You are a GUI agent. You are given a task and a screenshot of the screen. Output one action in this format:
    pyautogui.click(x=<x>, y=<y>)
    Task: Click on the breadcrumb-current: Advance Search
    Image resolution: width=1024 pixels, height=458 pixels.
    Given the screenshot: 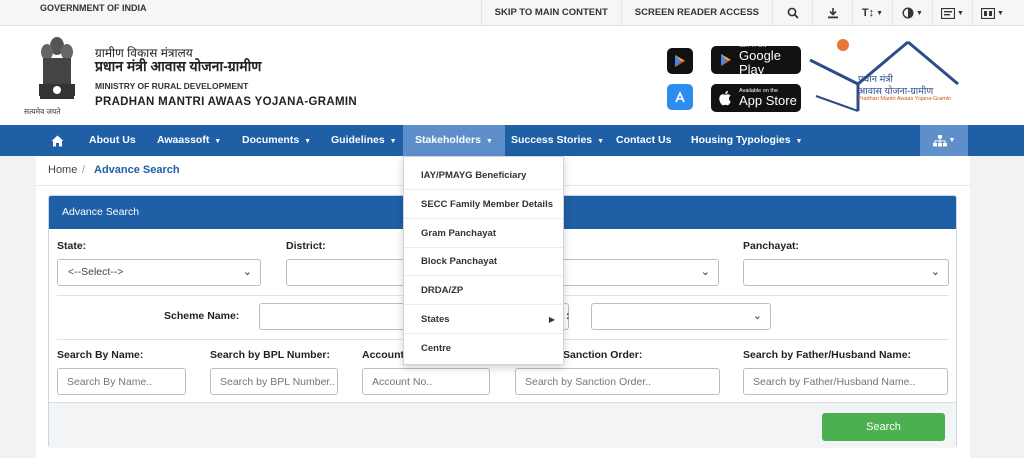 What is the action you would take?
    pyautogui.click(x=137, y=170)
    